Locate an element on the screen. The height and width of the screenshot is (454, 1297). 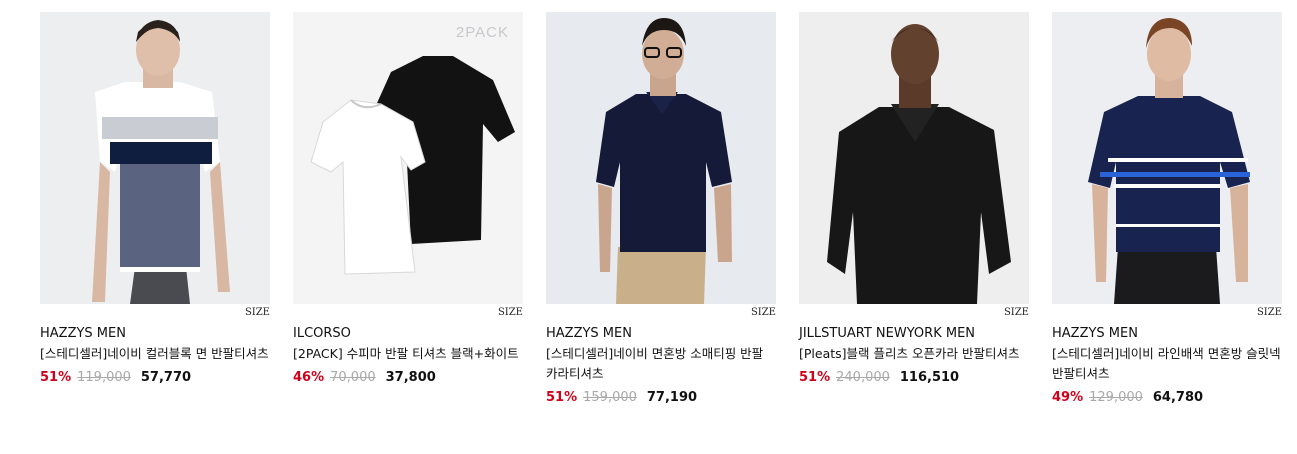
price-row: 49% 129,000 64,780 is located at coordinates (1167, 397).